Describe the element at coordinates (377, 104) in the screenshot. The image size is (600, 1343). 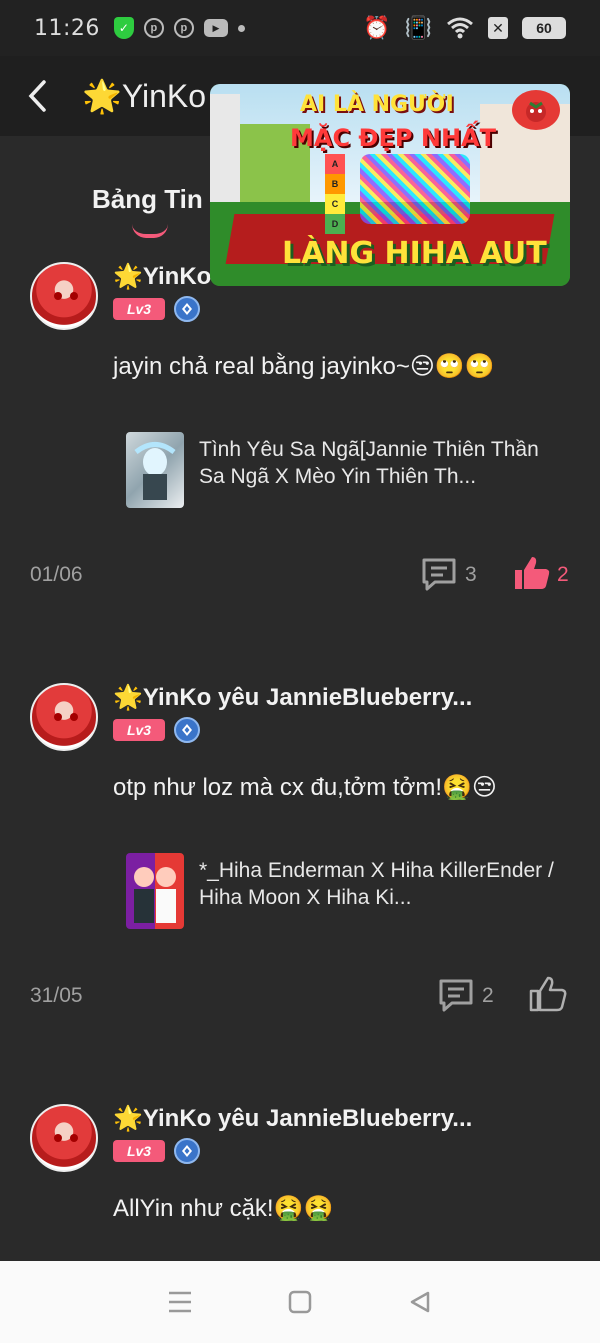
I see `video-title-line1: AI LÀ NGƯỜI` at that location.